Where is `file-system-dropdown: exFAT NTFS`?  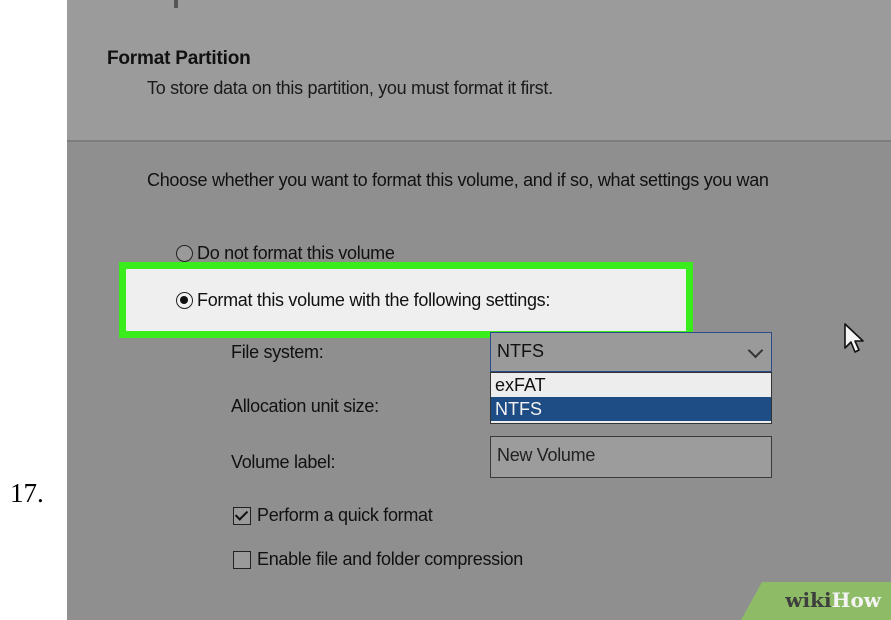 file-system-dropdown: exFAT NTFS is located at coordinates (631, 398).